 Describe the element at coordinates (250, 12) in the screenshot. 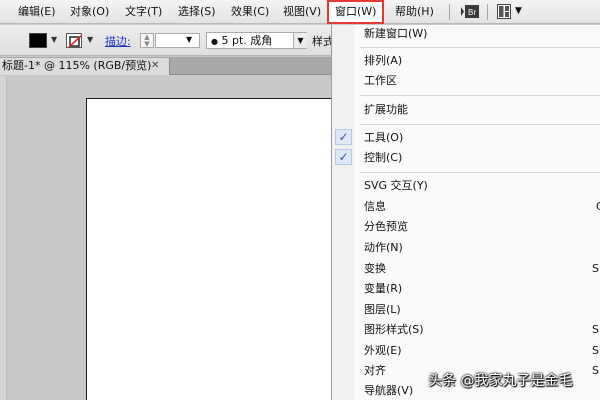

I see `menu-effect: 效果(C)` at that location.